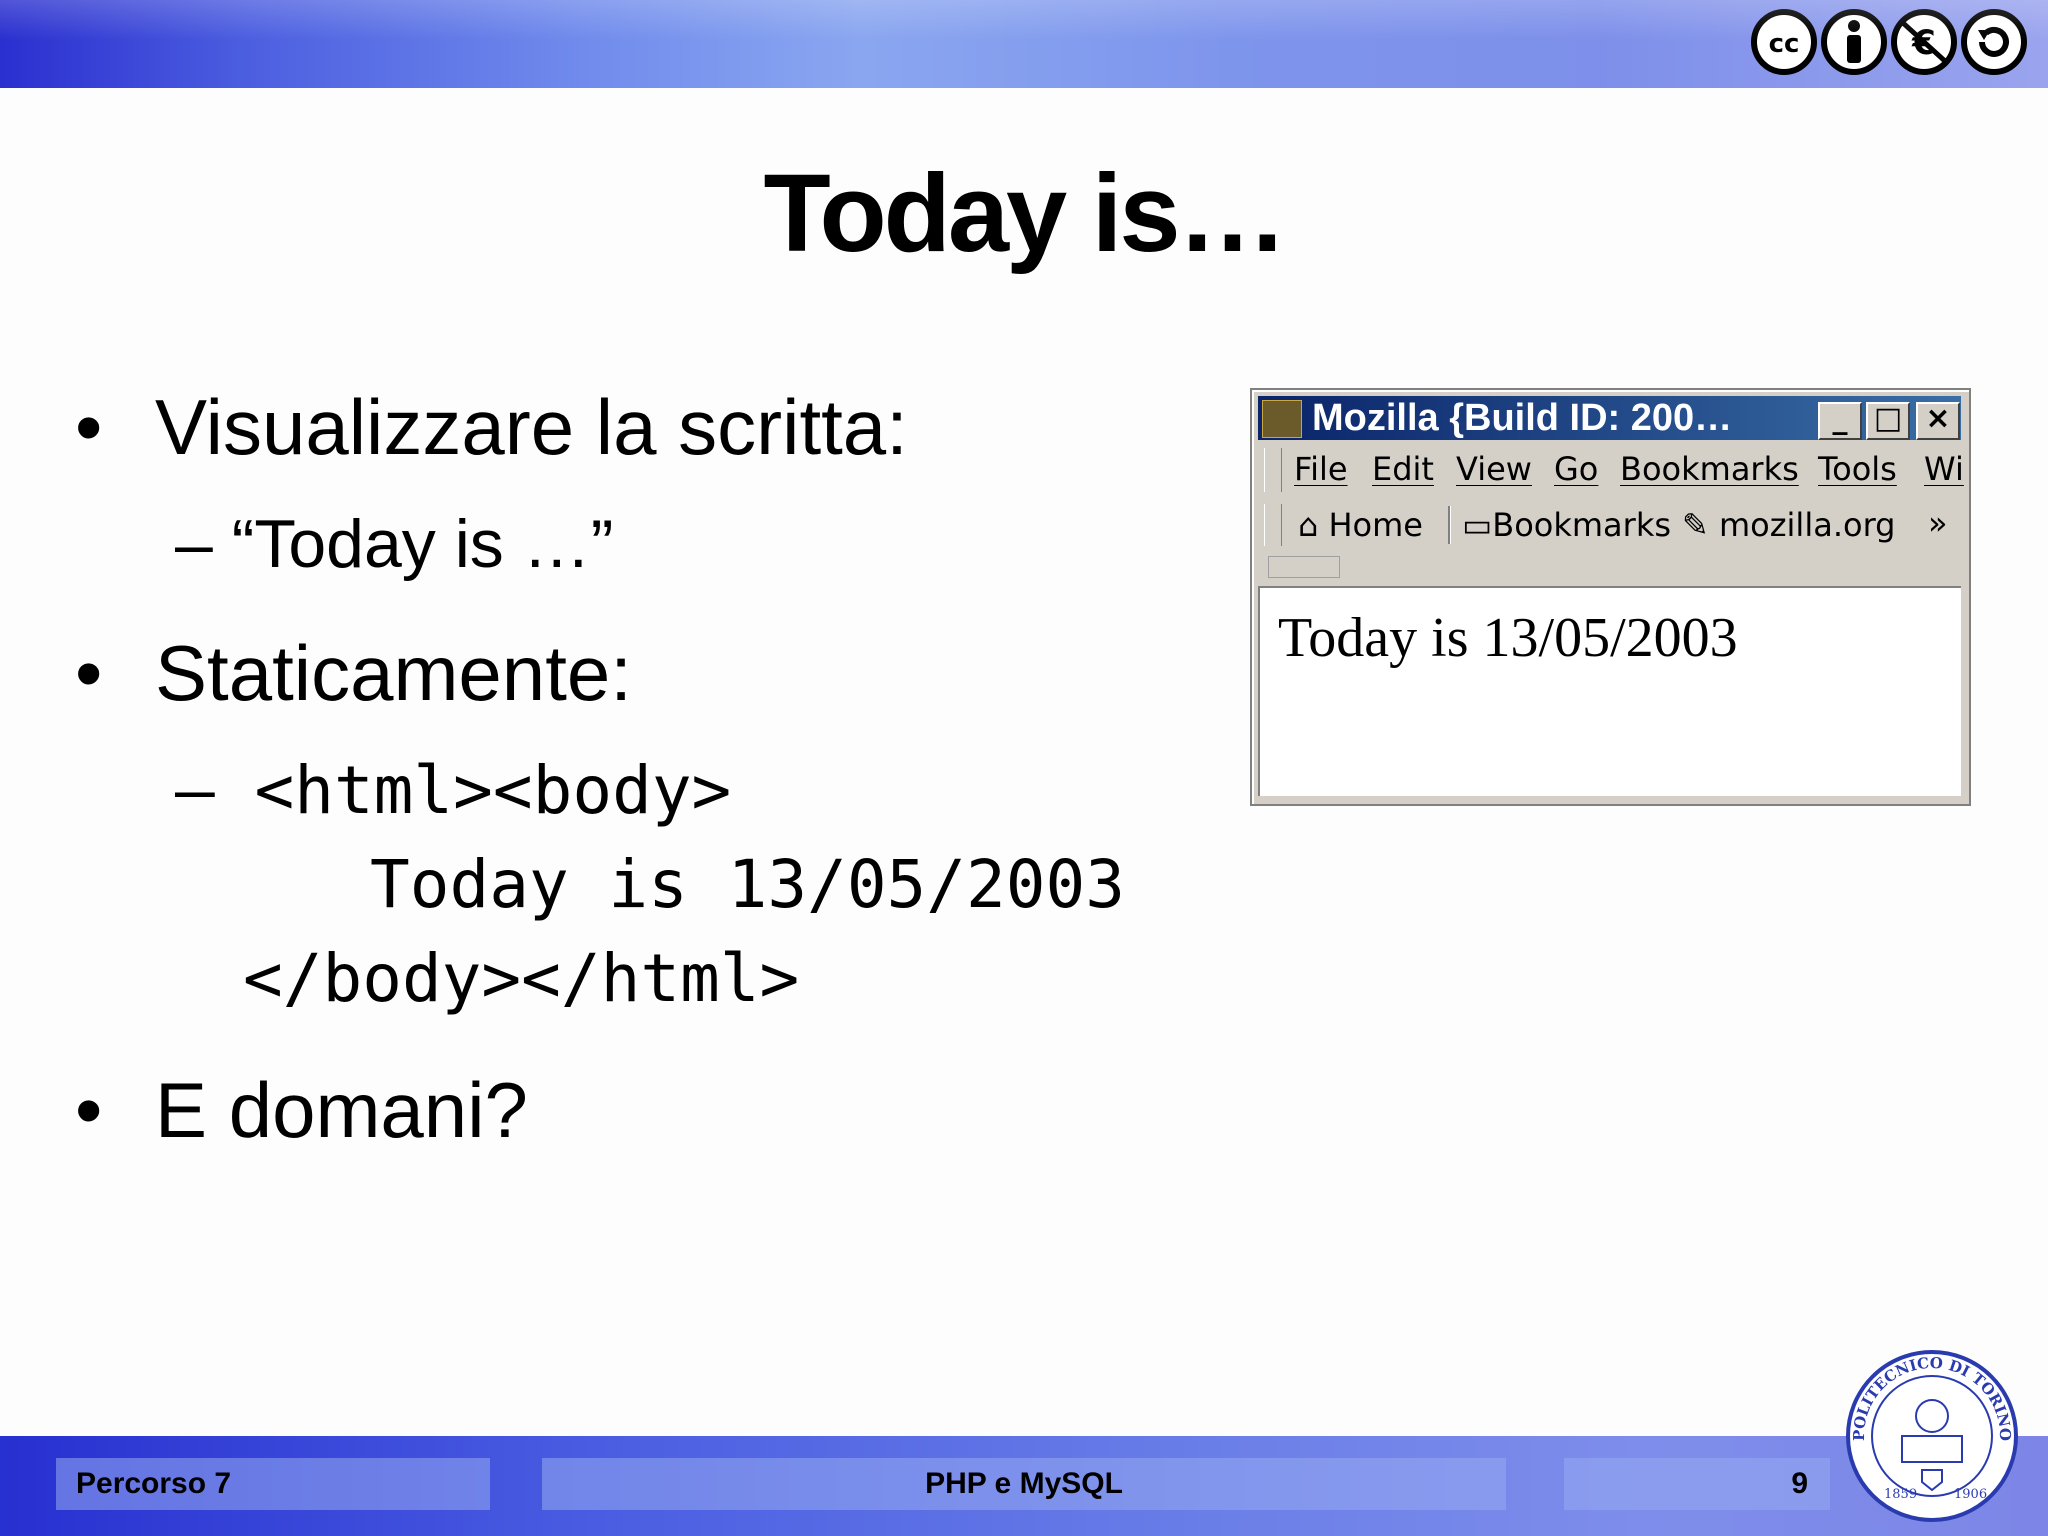 The image size is (2048, 1536). What do you see at coordinates (1944, 469) in the screenshot?
I see `menu-window: Wi` at bounding box center [1944, 469].